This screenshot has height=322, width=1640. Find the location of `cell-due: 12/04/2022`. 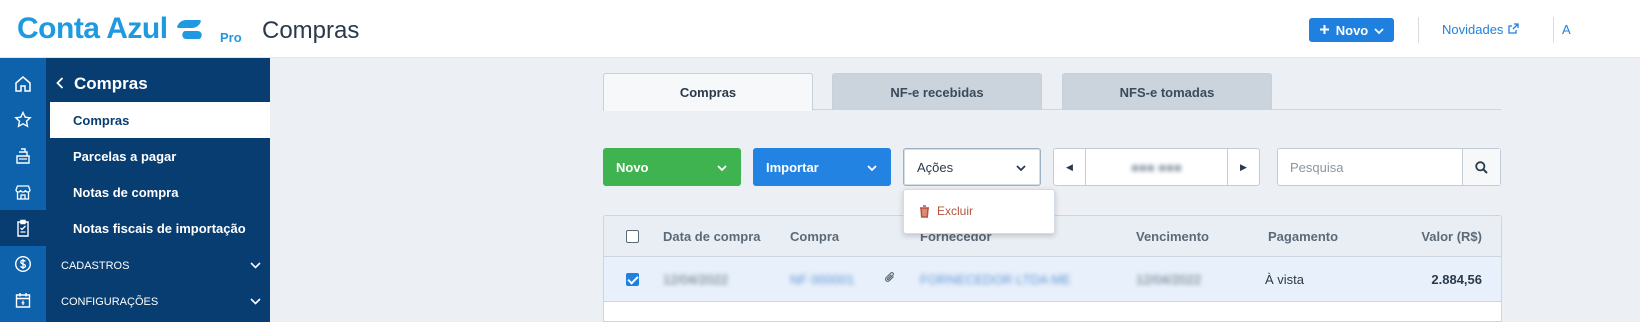

cell-due: 12/04/2022 is located at coordinates (1169, 279).